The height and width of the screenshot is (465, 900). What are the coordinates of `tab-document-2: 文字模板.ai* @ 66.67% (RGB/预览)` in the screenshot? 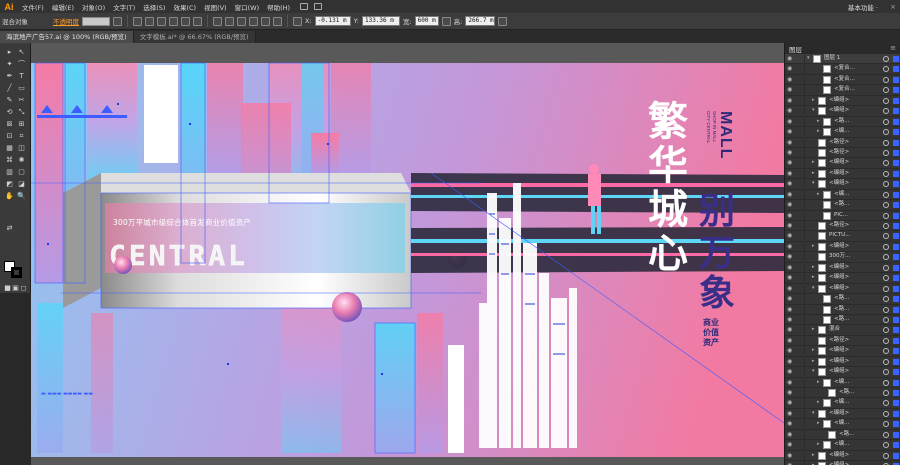 It's located at (194, 37).